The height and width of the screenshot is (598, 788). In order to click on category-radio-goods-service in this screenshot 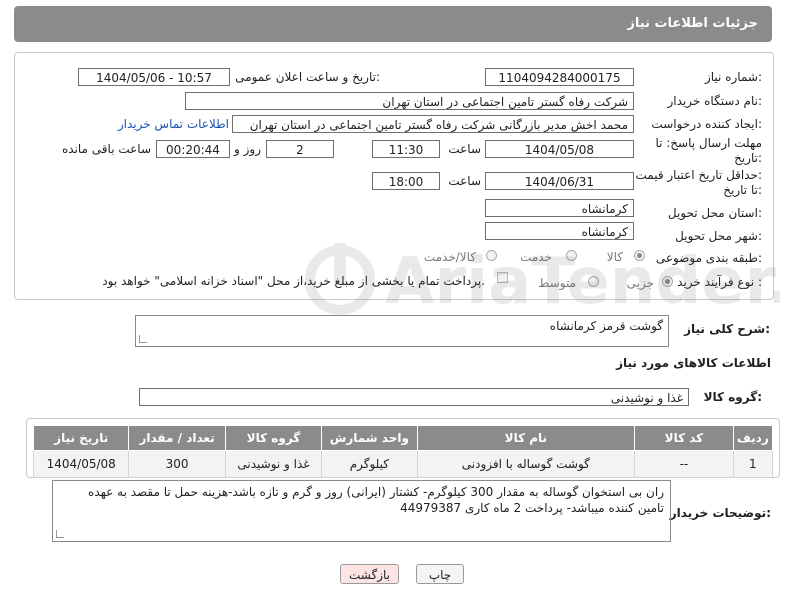, I will do `click(491, 255)`.